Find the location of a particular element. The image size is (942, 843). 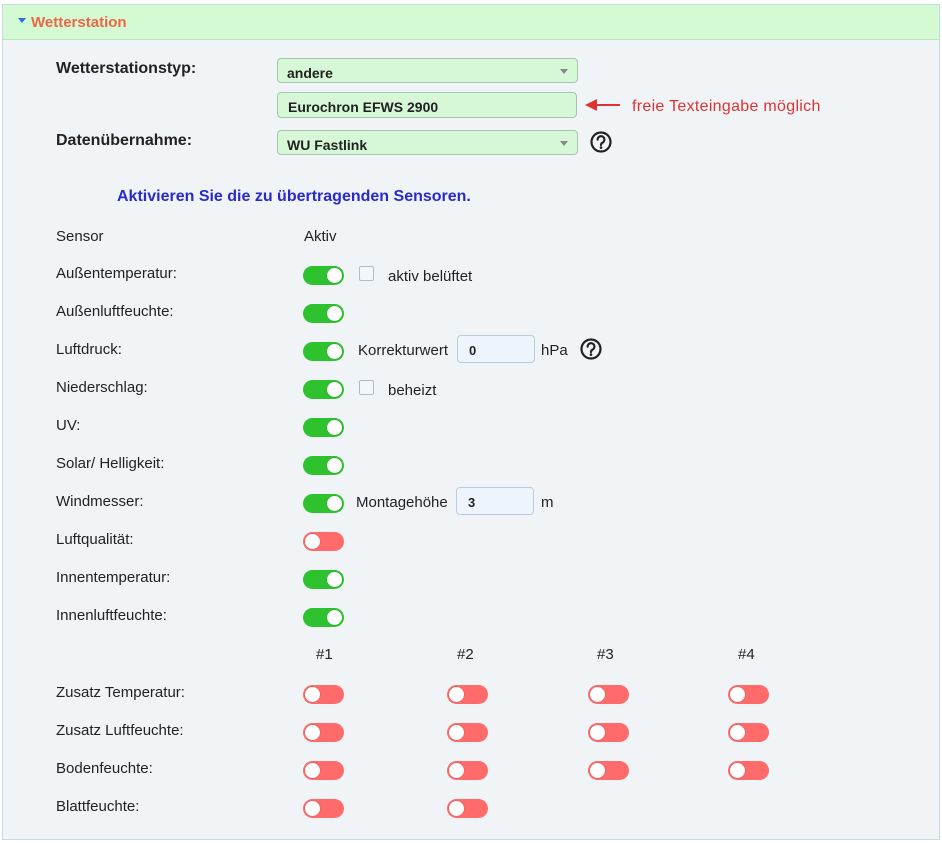

arrow-left-icon is located at coordinates (602, 105).